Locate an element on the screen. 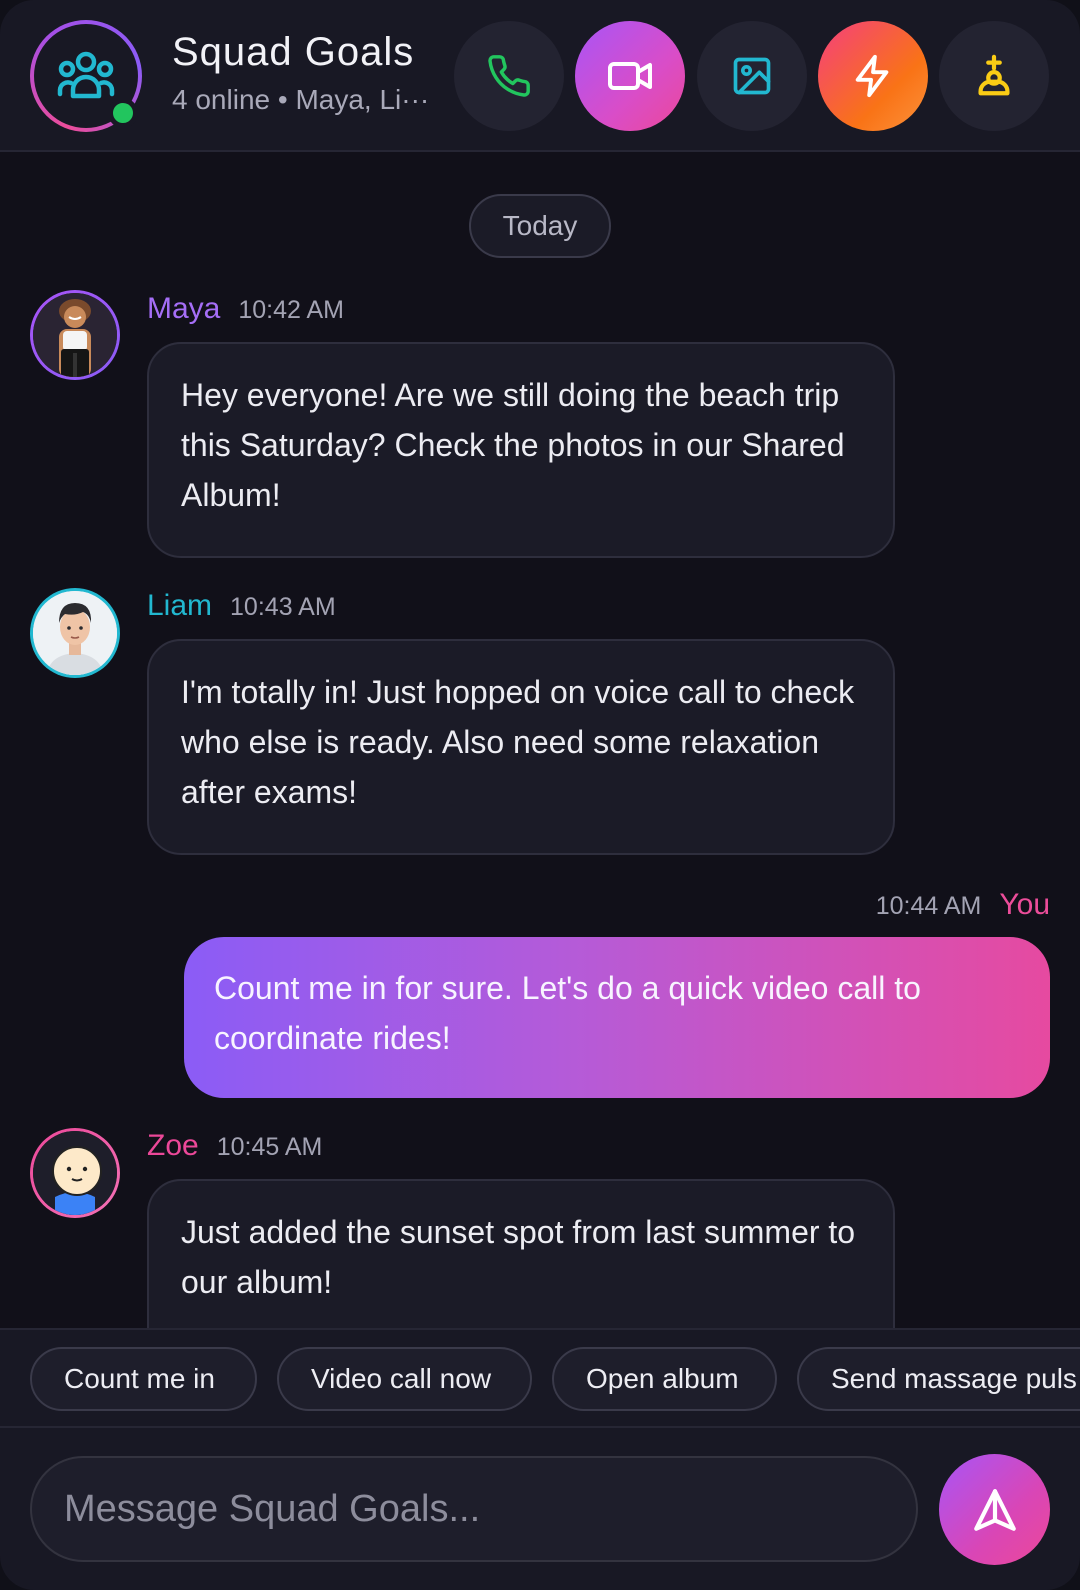 The width and height of the screenshot is (1080, 1590). sender-name: Zoe is located at coordinates (173, 1145).